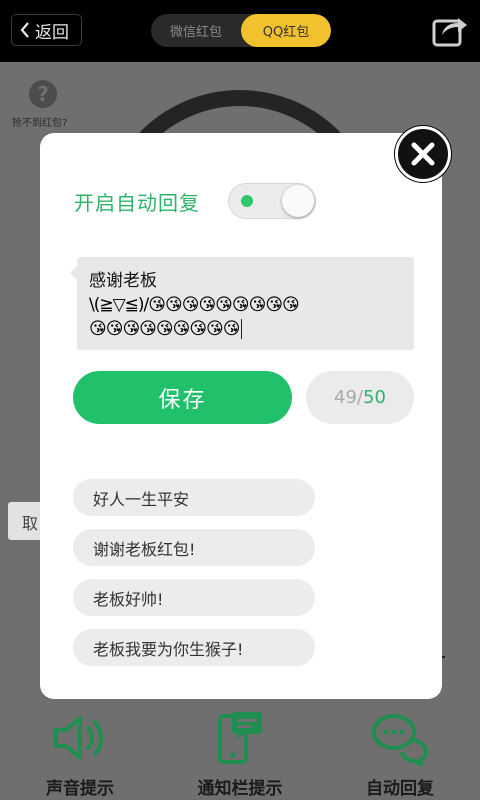  I want to click on toggle-on-indicator, so click(247, 201).